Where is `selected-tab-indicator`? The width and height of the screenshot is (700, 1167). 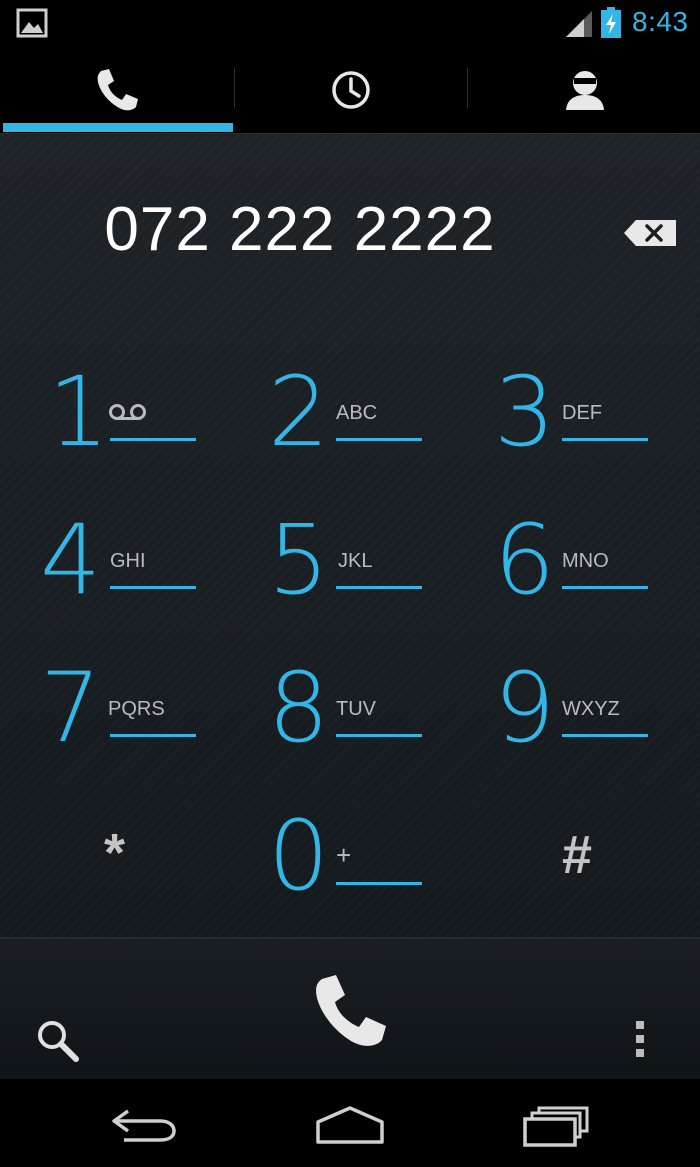 selected-tab-indicator is located at coordinates (118, 127).